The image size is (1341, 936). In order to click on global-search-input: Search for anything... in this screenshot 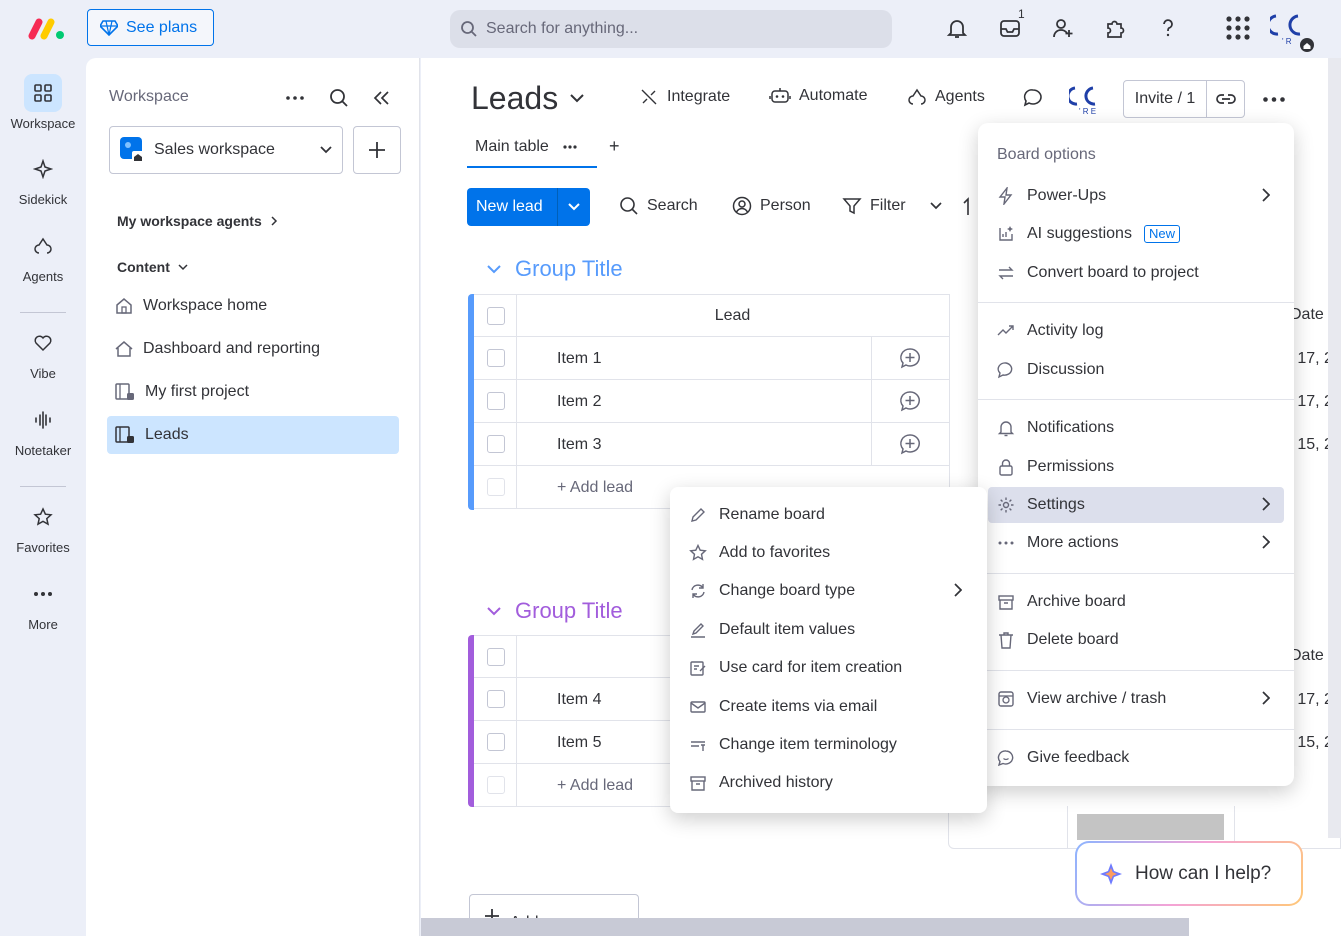, I will do `click(671, 29)`.